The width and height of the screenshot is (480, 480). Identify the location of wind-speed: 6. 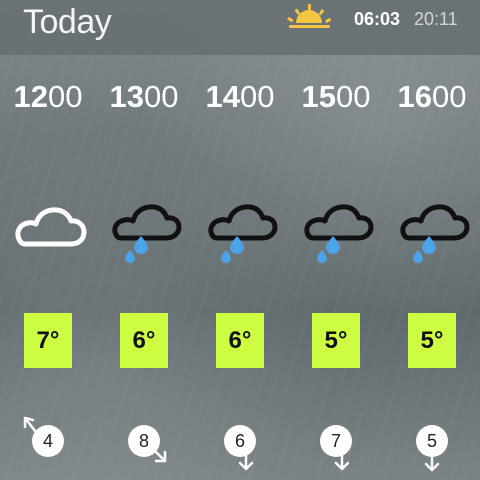
(240, 441).